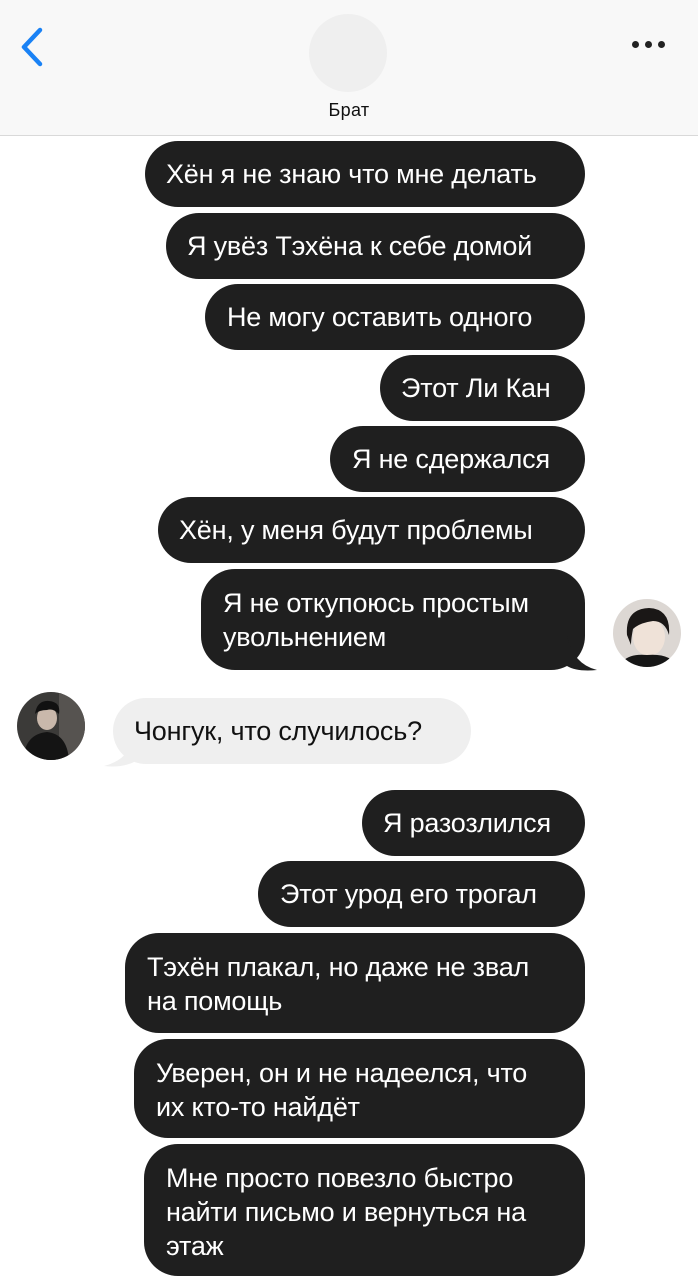 The image size is (698, 1280). I want to click on message-bubble-outgoing: Тэхён плакал, но даже не звал на помощь, so click(355, 983).